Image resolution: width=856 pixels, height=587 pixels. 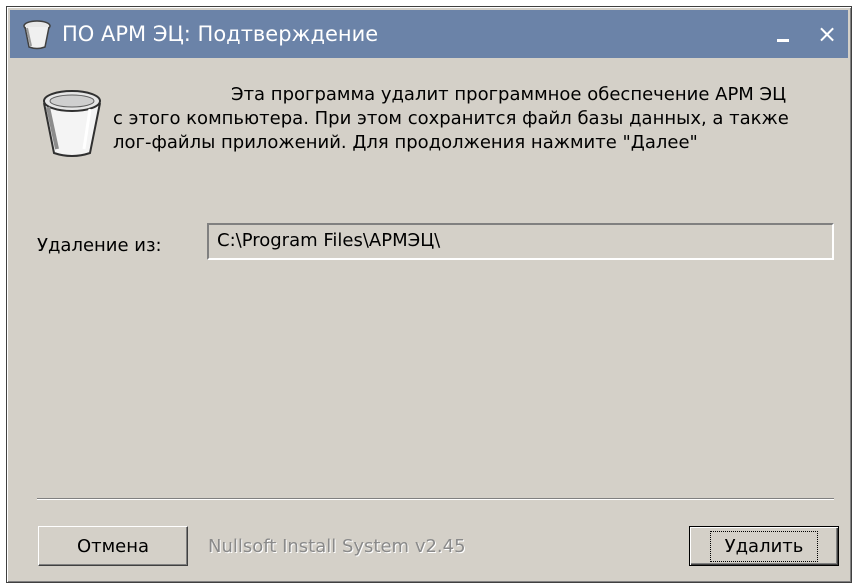 I want to click on cancel-button: Отмена, so click(x=113, y=546).